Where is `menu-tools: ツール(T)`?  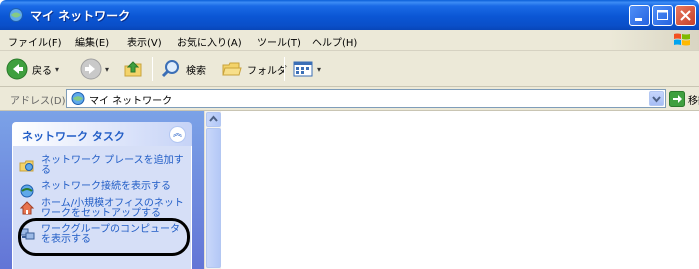 menu-tools: ツール(T) is located at coordinates (279, 41).